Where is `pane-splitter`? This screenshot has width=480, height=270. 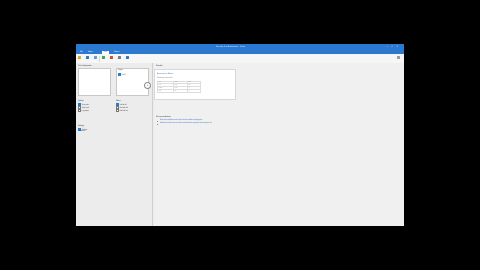
pane-splitter is located at coordinates (152, 144).